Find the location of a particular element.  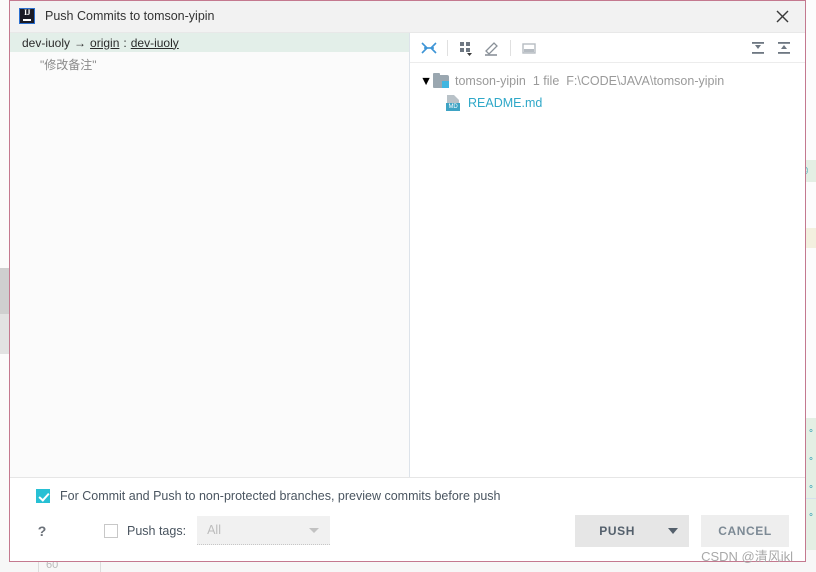

push-button: PUSH is located at coordinates (632, 531).